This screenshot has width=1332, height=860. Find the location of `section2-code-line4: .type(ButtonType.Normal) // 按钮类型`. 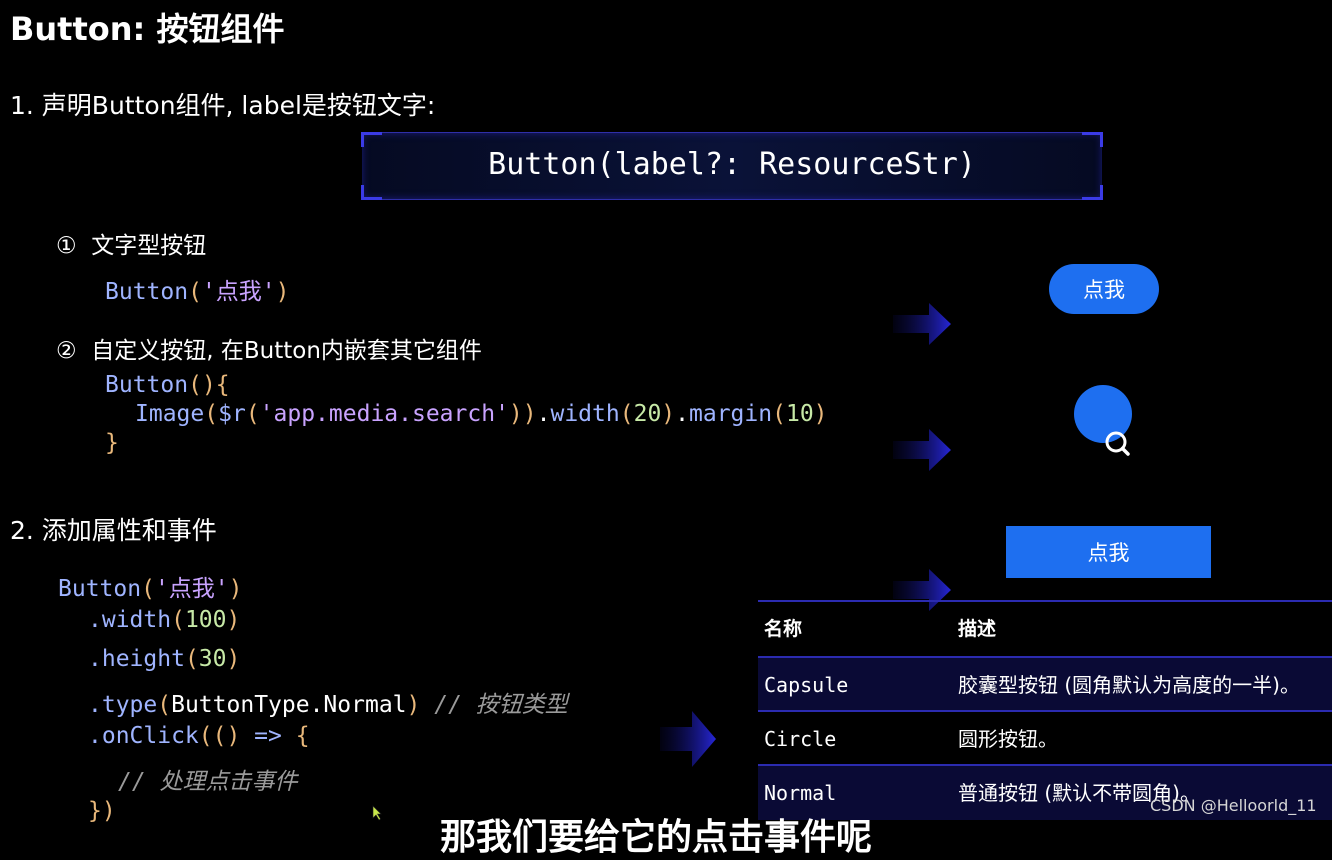

section2-code-line4: .type(ButtonType.Normal) // 按钮类型 is located at coordinates (328, 705).